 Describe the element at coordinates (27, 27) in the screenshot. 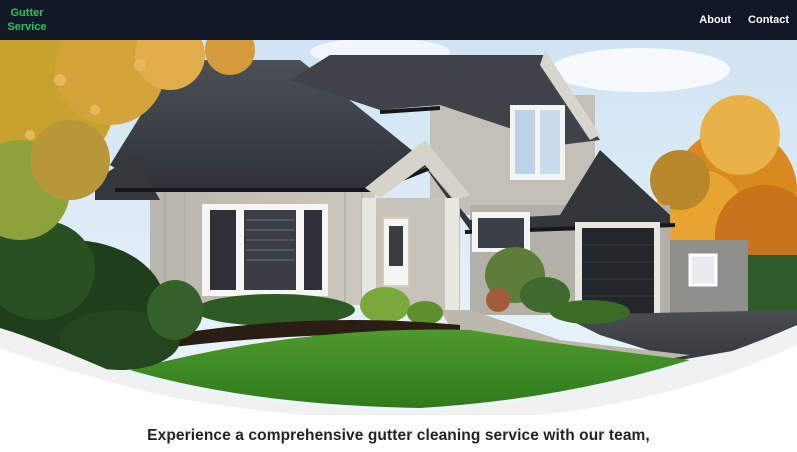

I see `brand-line-2: Service` at that location.